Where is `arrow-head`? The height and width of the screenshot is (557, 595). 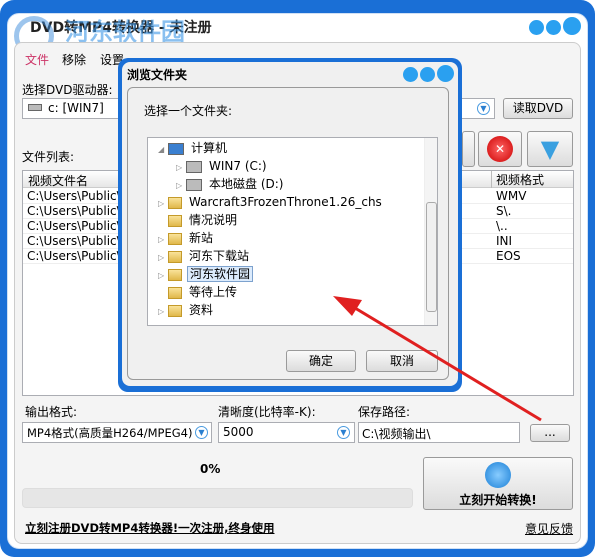
arrow-head is located at coordinates (347, 306).